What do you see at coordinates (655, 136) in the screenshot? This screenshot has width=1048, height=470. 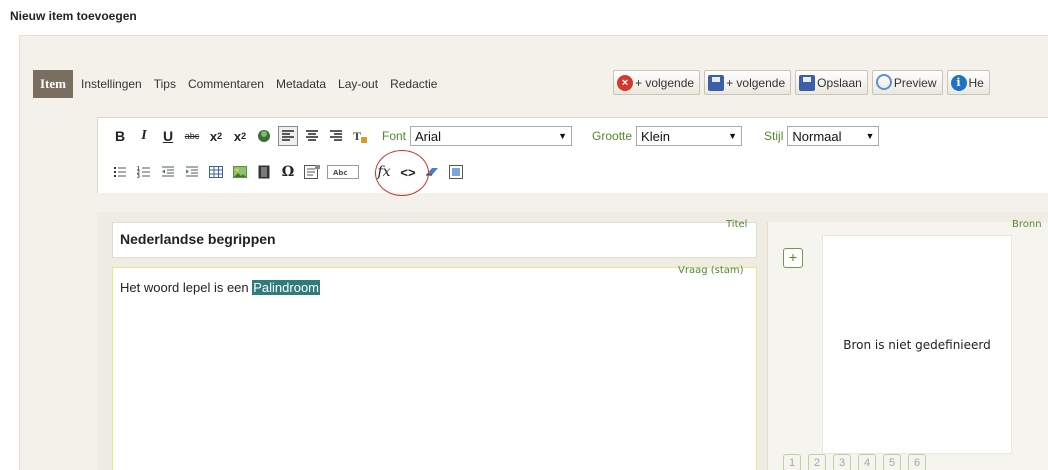 I see `size-value: Klein` at bounding box center [655, 136].